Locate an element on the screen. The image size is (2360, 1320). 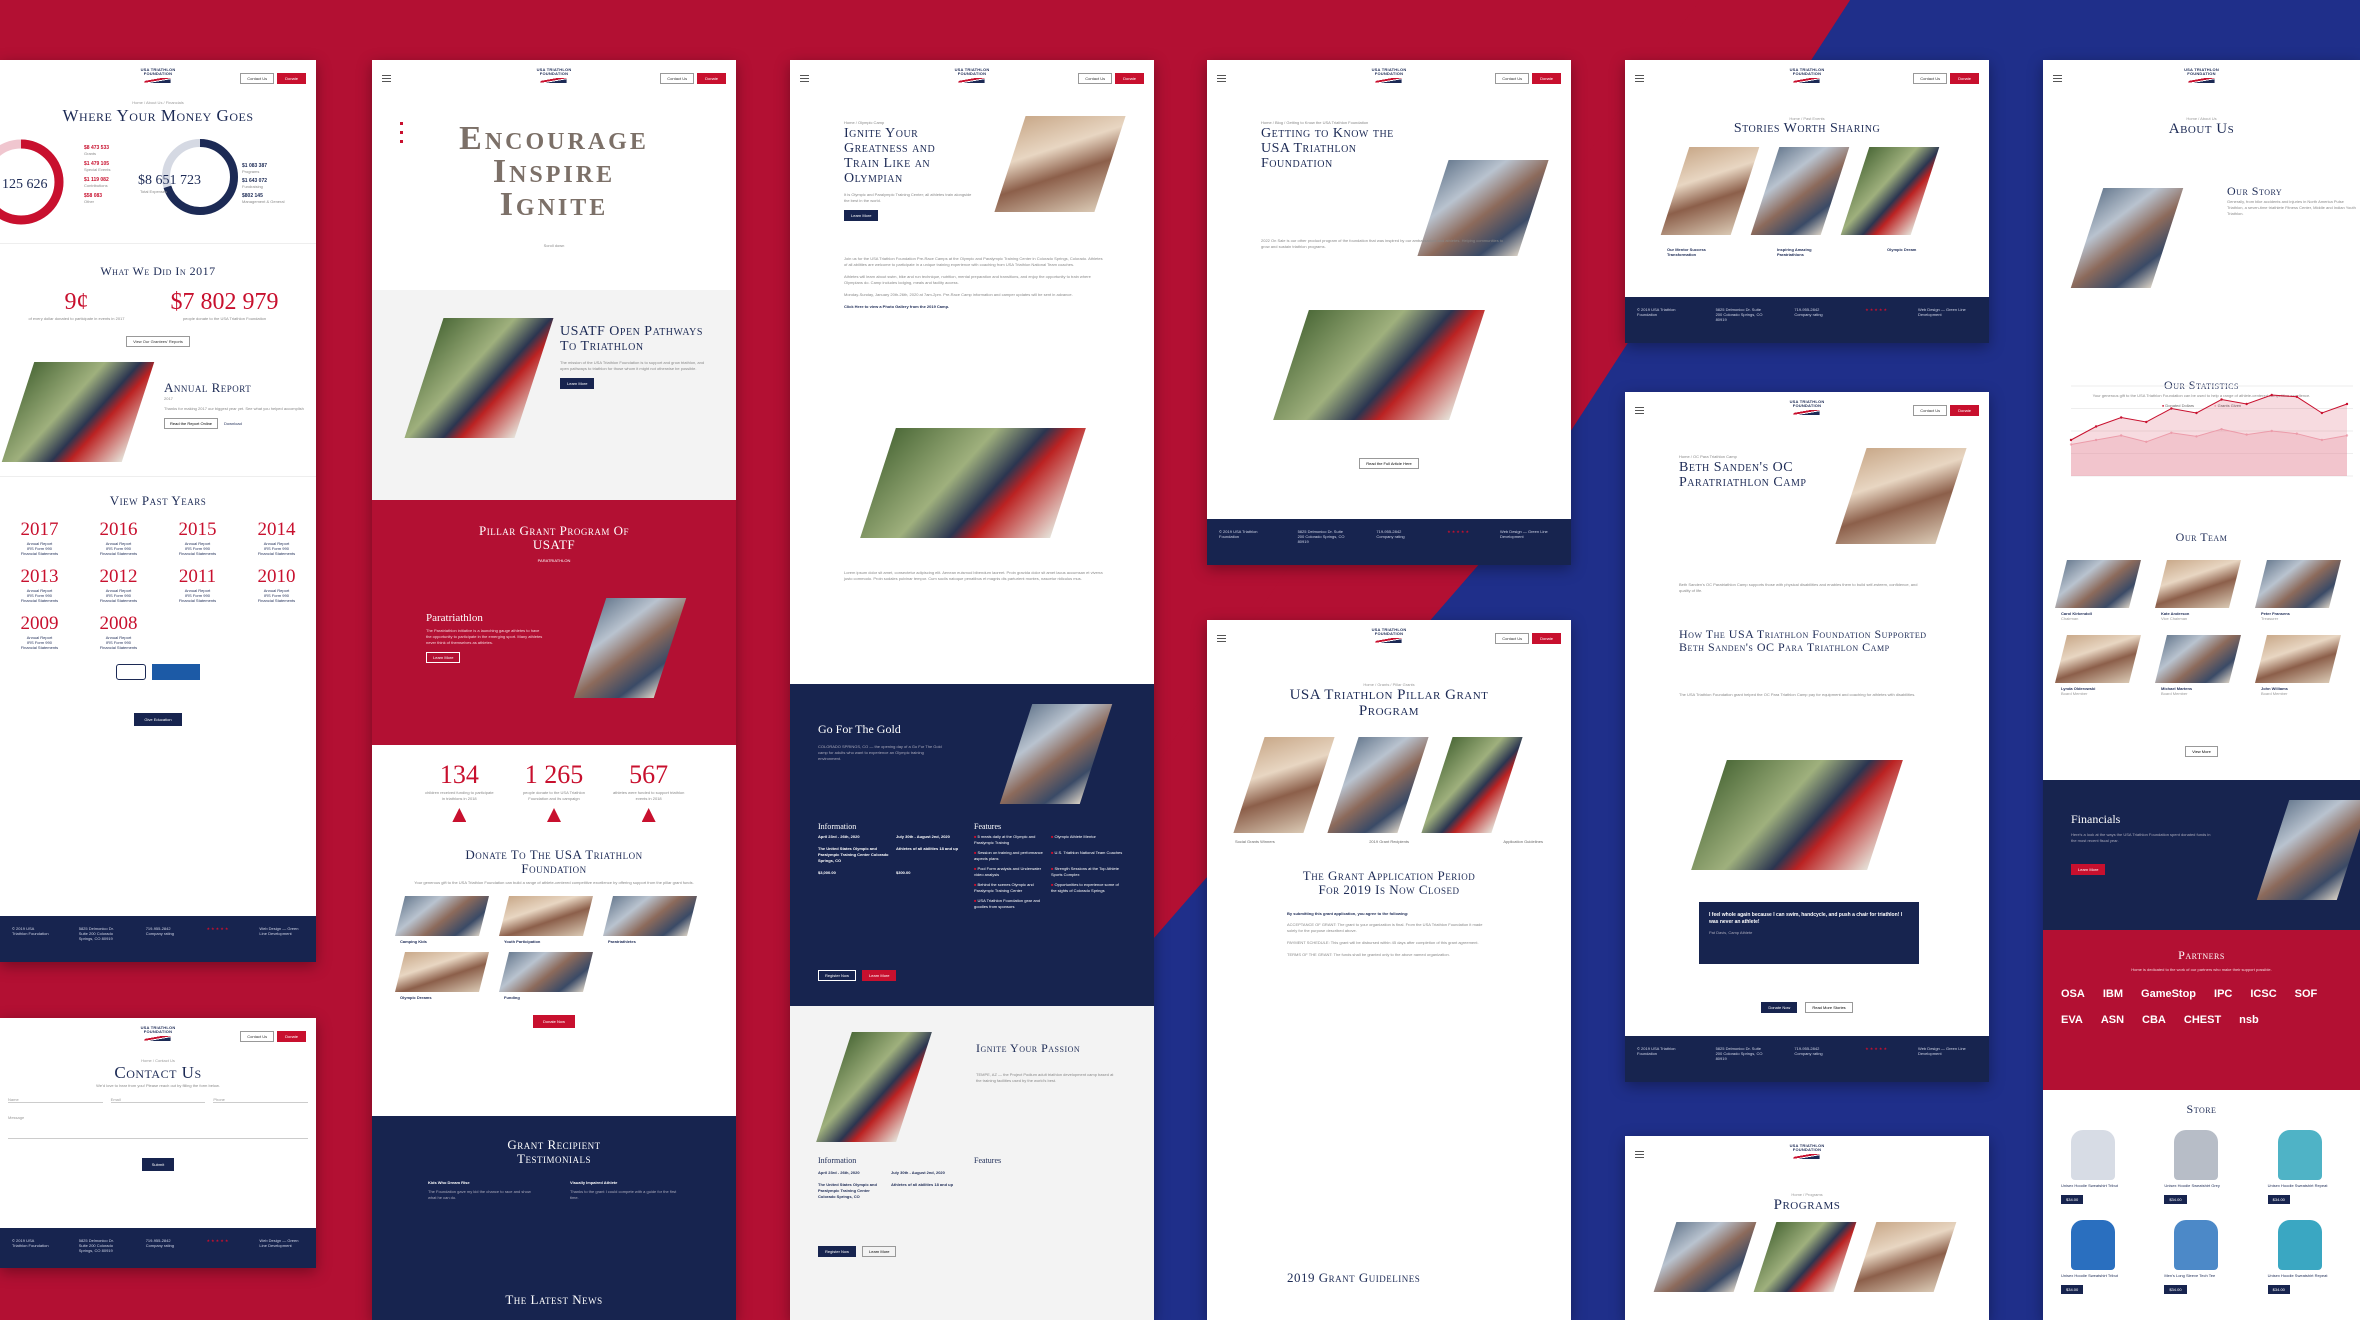
partner-logo: ASN is located at coordinates (2112, 1020).